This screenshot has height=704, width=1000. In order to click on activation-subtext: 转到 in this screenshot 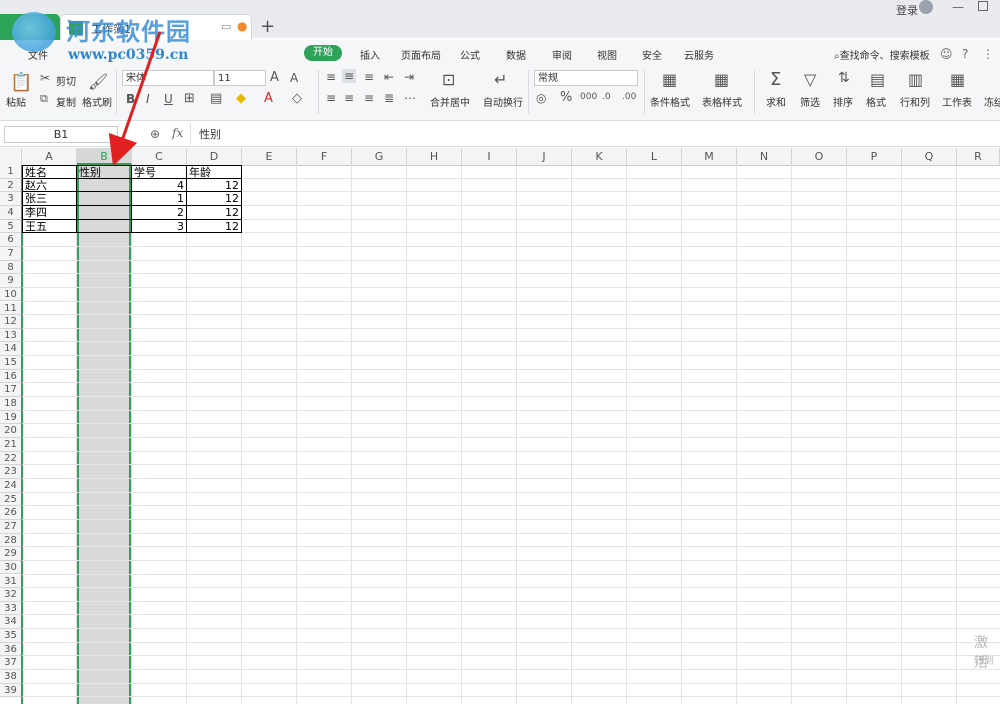, I will do `click(984, 661)`.